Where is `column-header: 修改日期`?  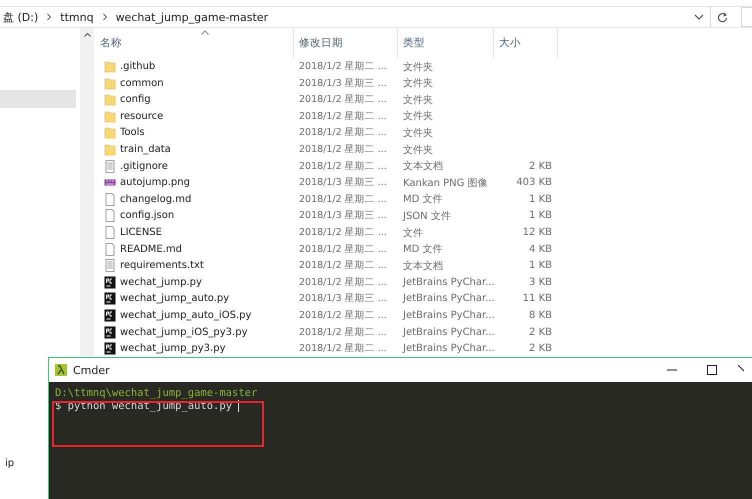
column-header: 修改日期 is located at coordinates (346, 43).